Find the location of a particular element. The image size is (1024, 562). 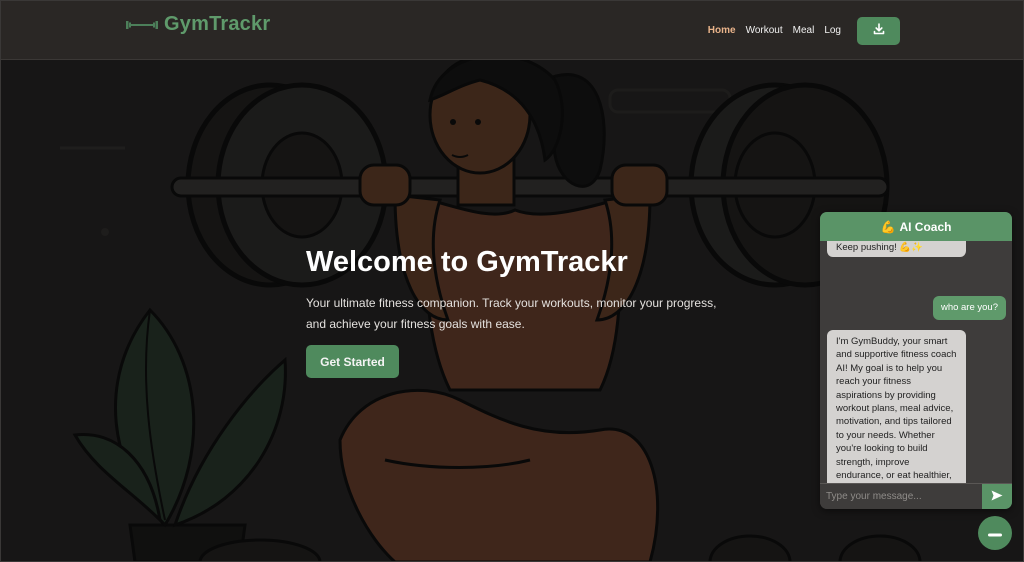

chat-input-row is located at coordinates (916, 496).